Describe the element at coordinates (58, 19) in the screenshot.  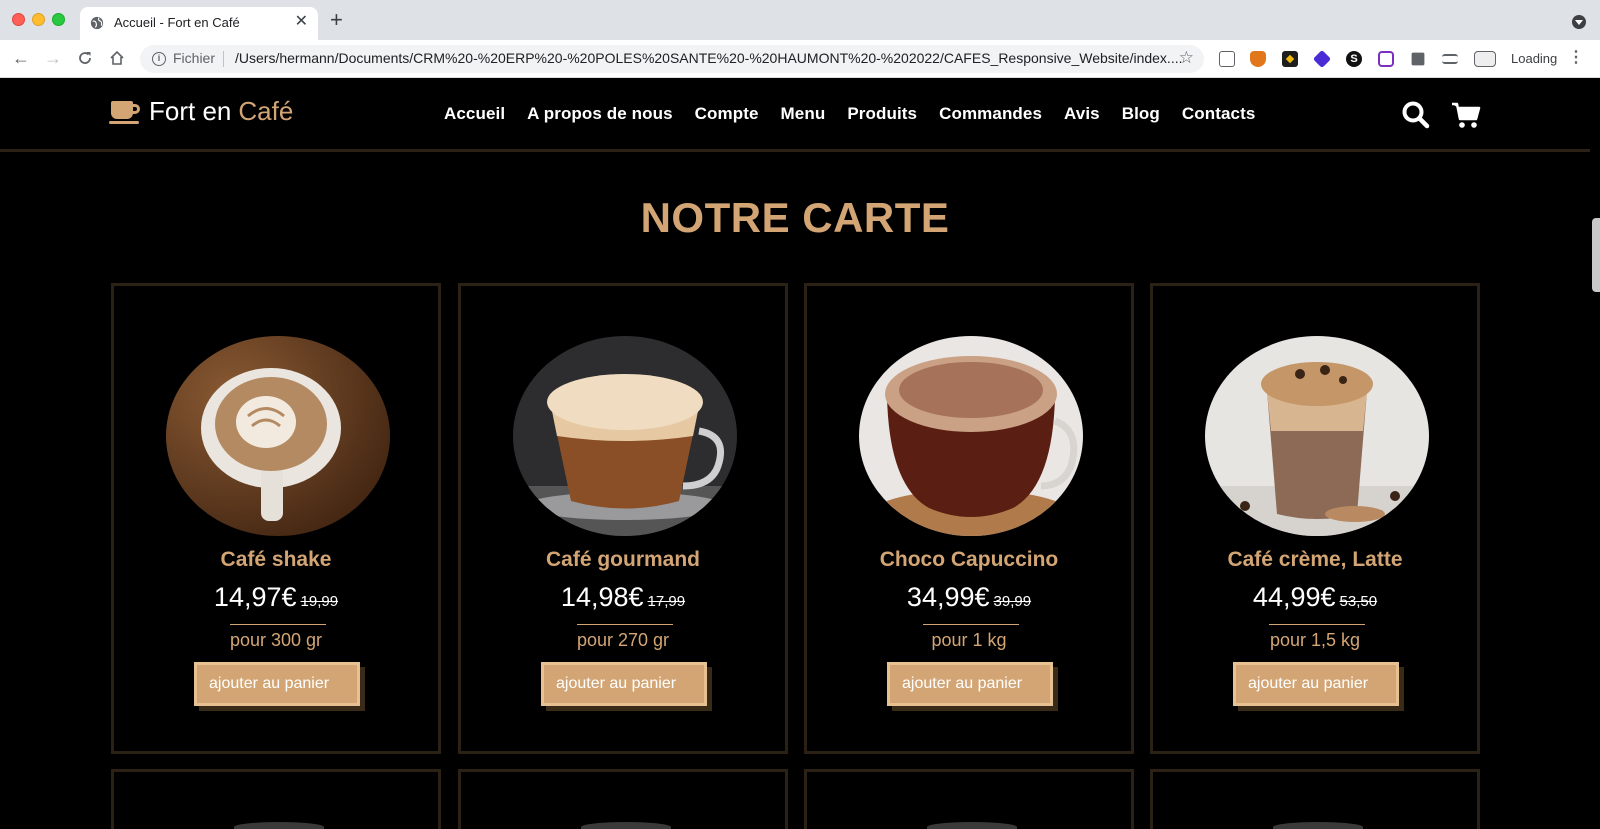
I see `maximize-window-button` at that location.